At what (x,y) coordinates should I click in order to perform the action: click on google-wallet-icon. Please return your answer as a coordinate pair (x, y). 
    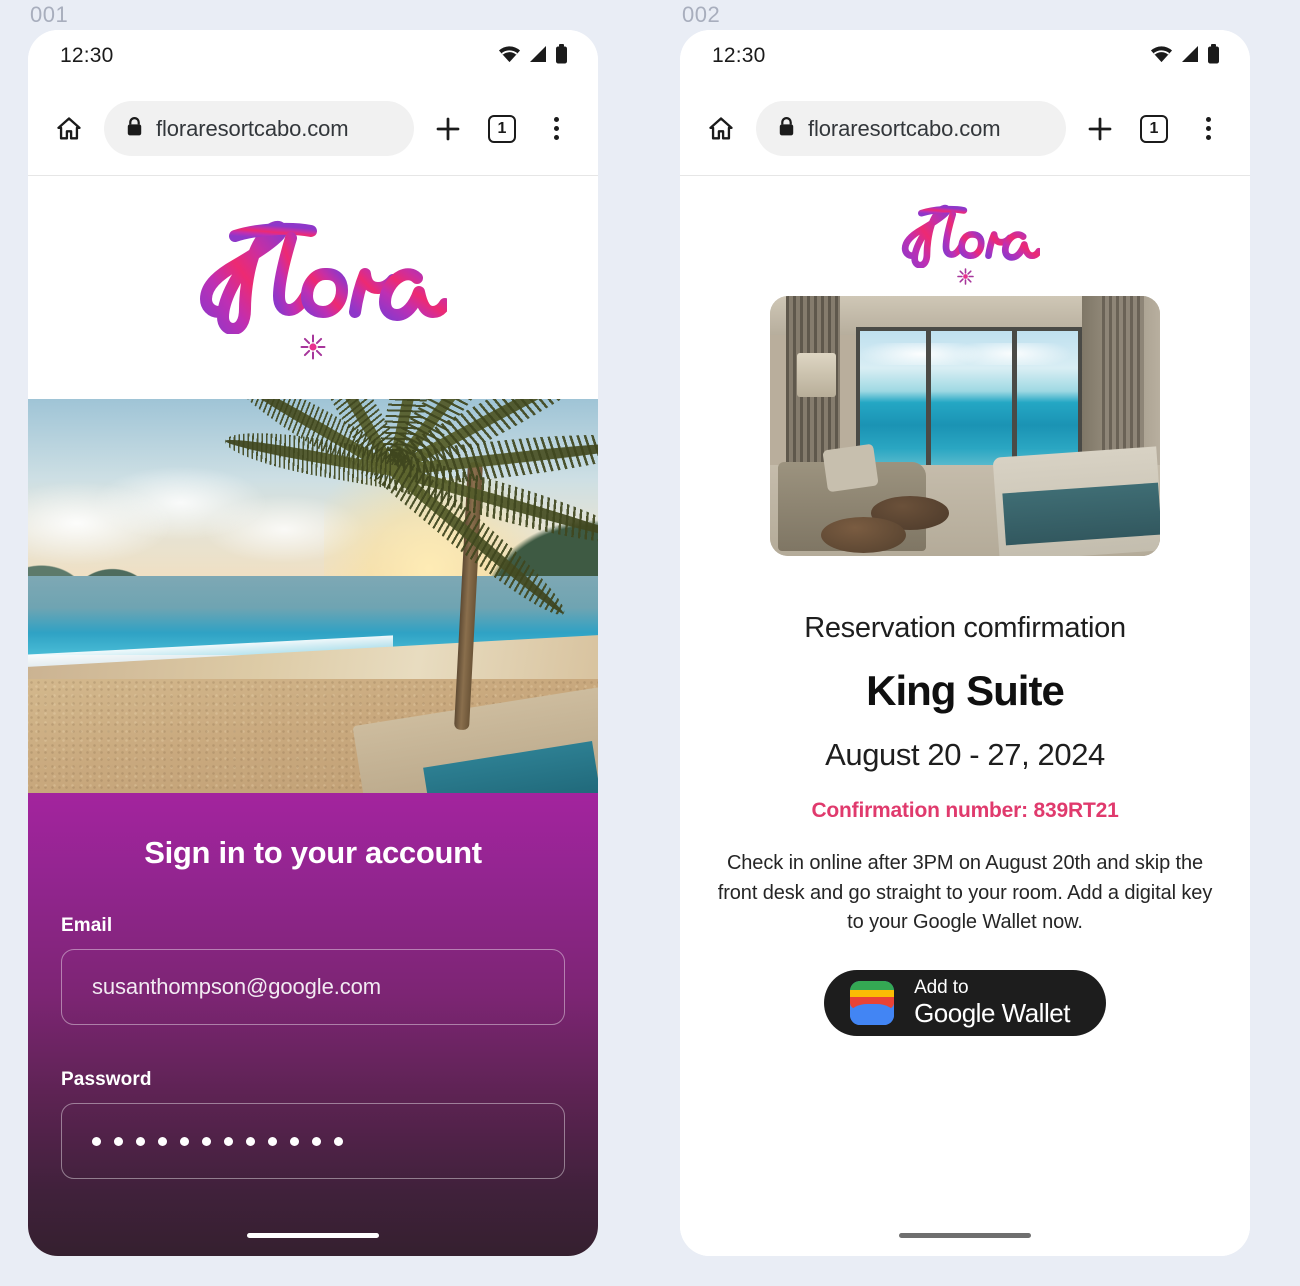
    Looking at the image, I should click on (872, 1002).